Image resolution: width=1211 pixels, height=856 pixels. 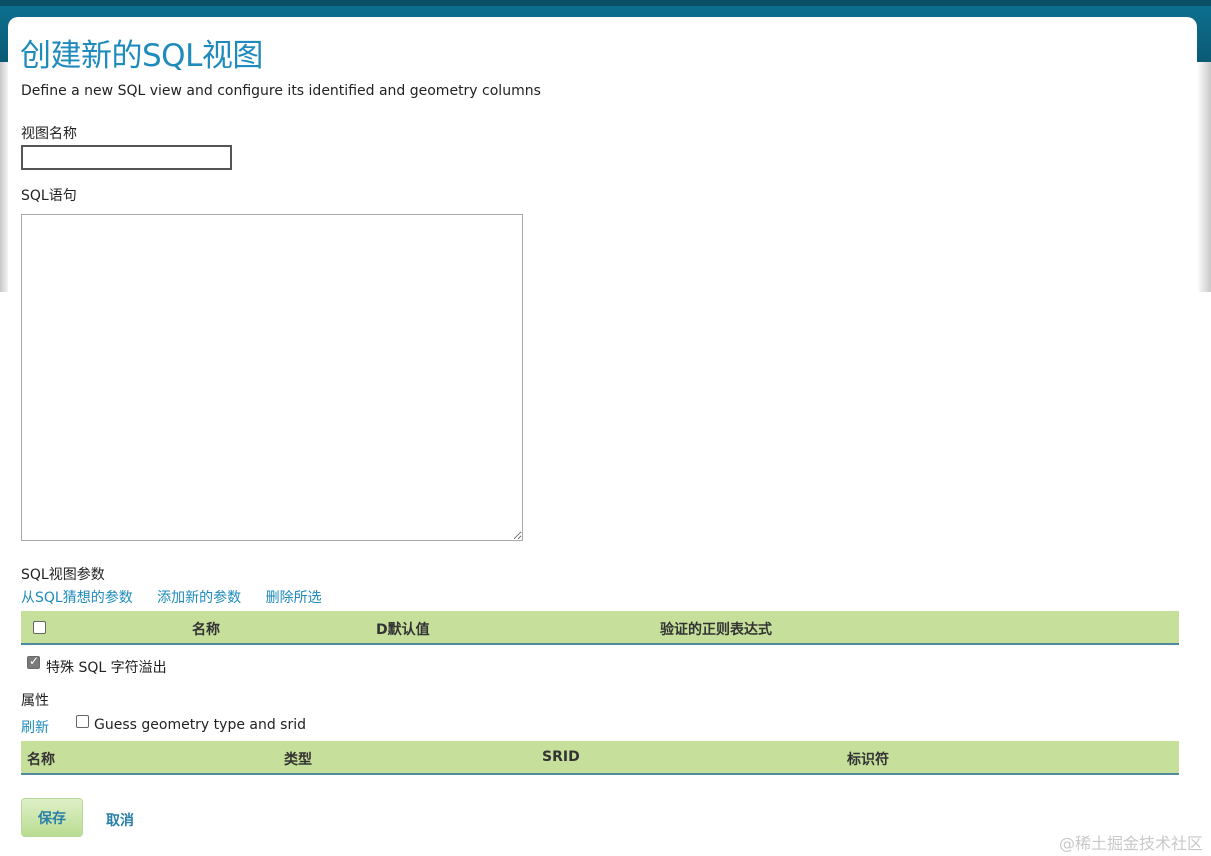 I want to click on sql-label: SQL语句, so click(x=49, y=196).